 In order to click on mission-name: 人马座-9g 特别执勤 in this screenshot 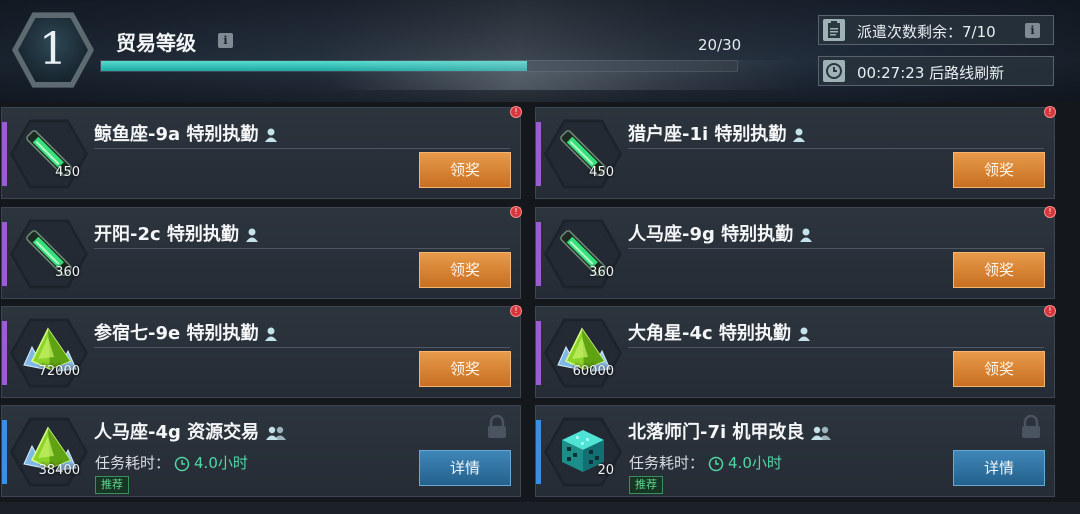, I will do `click(711, 234)`.